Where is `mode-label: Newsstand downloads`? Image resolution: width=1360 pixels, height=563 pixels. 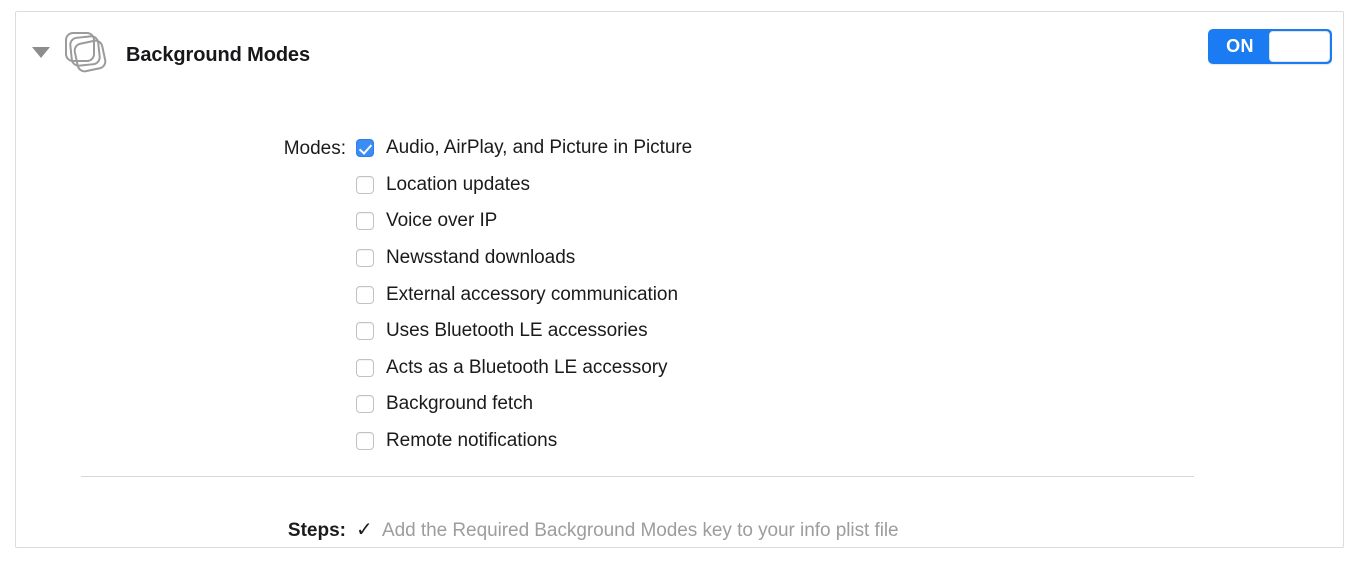 mode-label: Newsstand downloads is located at coordinates (481, 258).